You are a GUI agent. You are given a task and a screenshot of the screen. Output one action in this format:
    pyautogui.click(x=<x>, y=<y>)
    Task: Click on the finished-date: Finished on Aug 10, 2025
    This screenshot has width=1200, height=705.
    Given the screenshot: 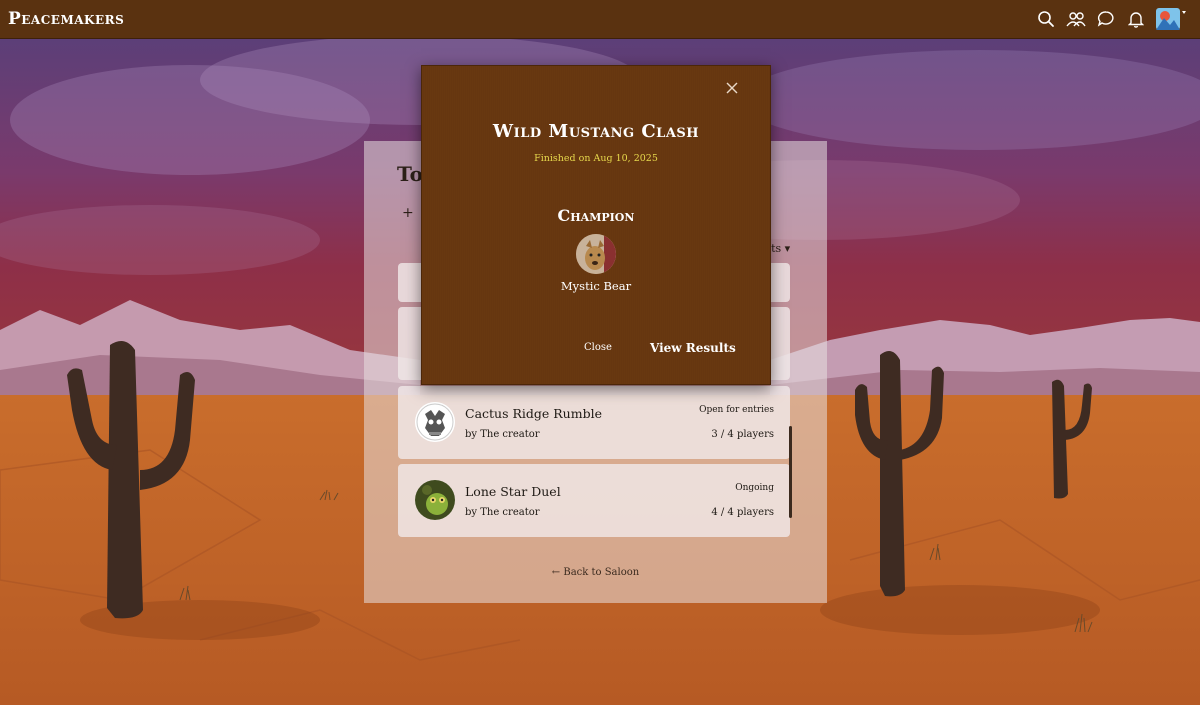 What is the action you would take?
    pyautogui.click(x=596, y=158)
    